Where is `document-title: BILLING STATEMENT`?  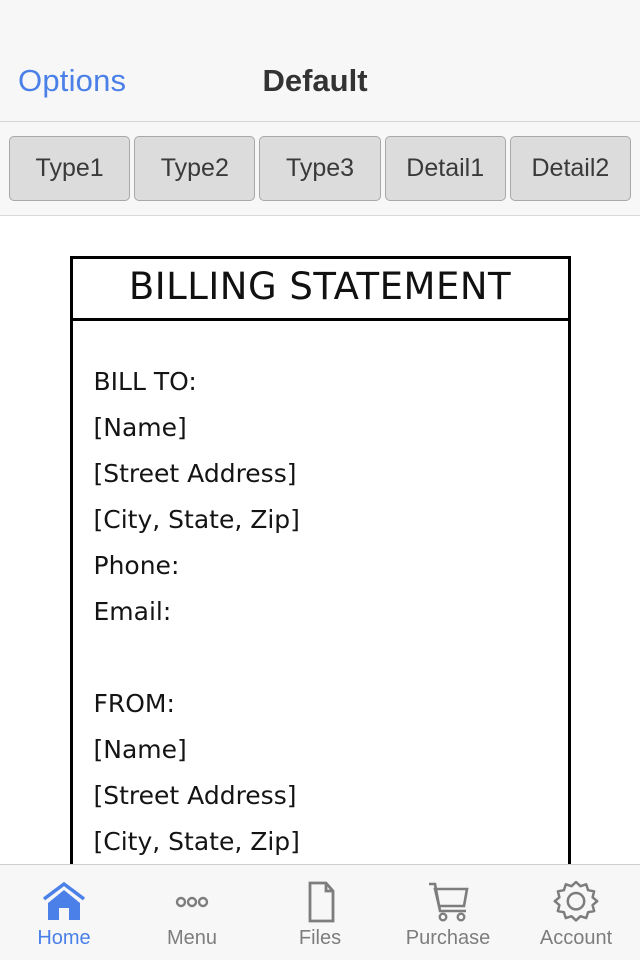
document-title: BILLING STATEMENT is located at coordinates (320, 286).